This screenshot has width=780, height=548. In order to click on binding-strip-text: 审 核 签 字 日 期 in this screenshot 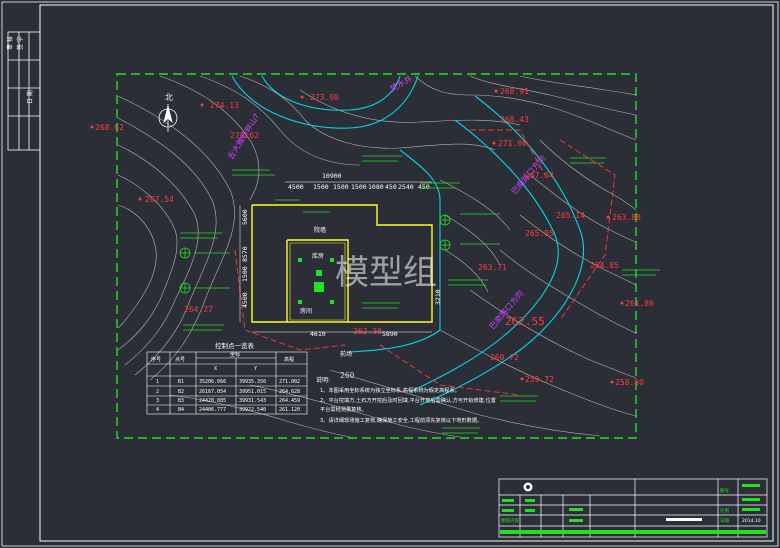, I will do `click(20, 70)`.